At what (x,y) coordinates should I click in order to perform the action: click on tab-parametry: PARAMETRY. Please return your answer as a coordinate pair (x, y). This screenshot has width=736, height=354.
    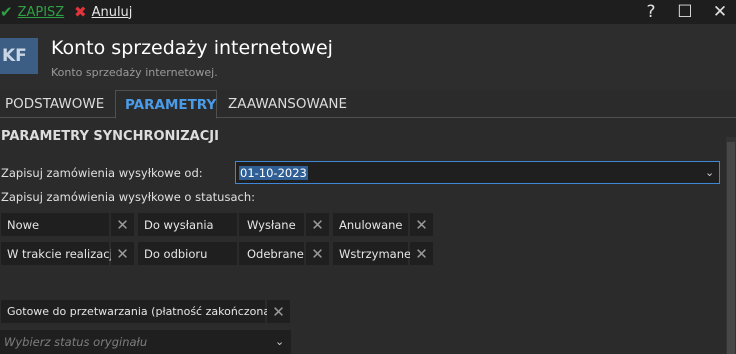
    Looking at the image, I should click on (166, 104).